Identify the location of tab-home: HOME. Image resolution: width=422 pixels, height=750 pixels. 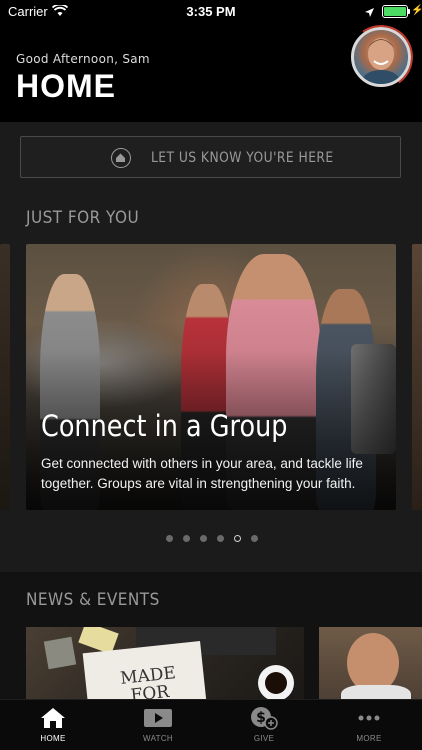
(53, 725).